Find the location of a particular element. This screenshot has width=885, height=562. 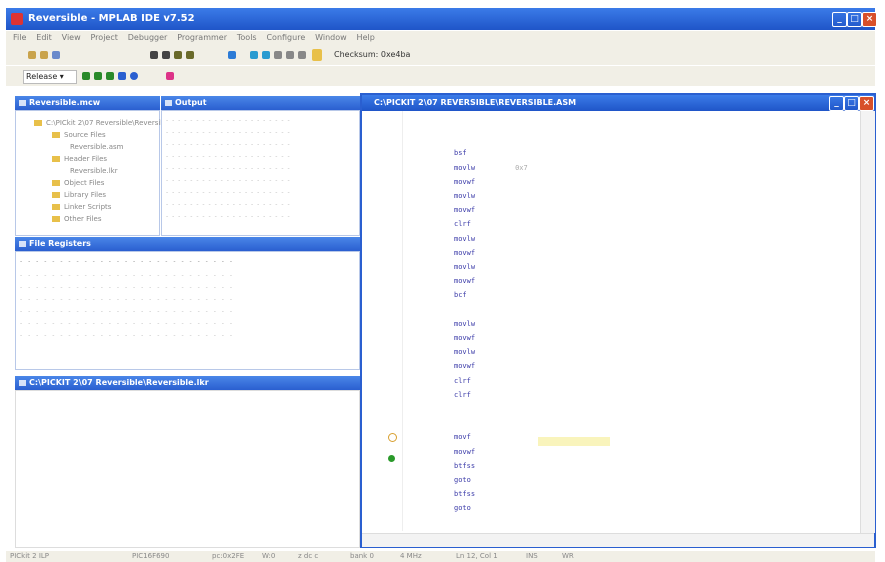

maximize-button: □ is located at coordinates (854, 19).